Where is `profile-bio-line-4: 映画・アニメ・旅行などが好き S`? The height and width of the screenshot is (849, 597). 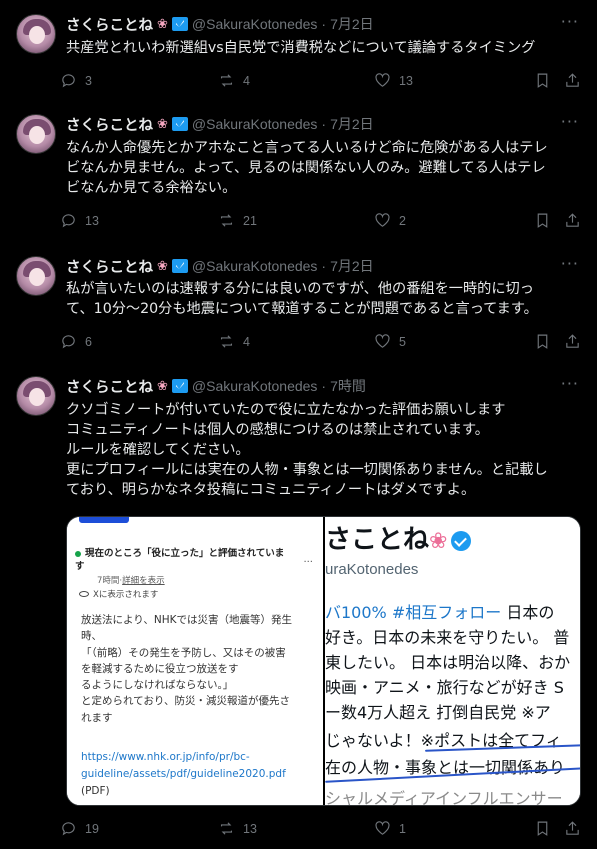 profile-bio-line-4: 映画・アニメ・旅行などが好き S is located at coordinates (444, 687).